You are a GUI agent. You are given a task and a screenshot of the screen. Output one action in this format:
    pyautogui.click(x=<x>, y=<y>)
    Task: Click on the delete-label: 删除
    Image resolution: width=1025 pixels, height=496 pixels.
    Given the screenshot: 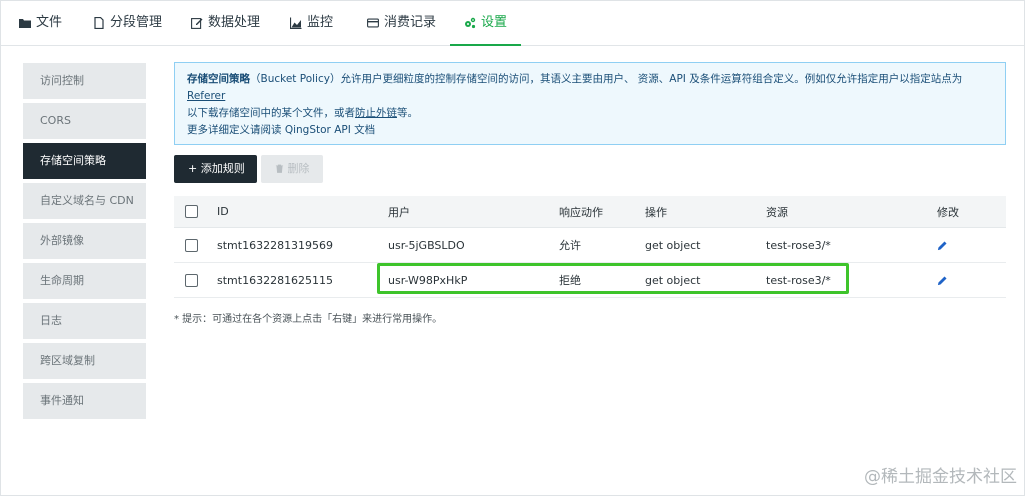 What is the action you would take?
    pyautogui.click(x=298, y=168)
    